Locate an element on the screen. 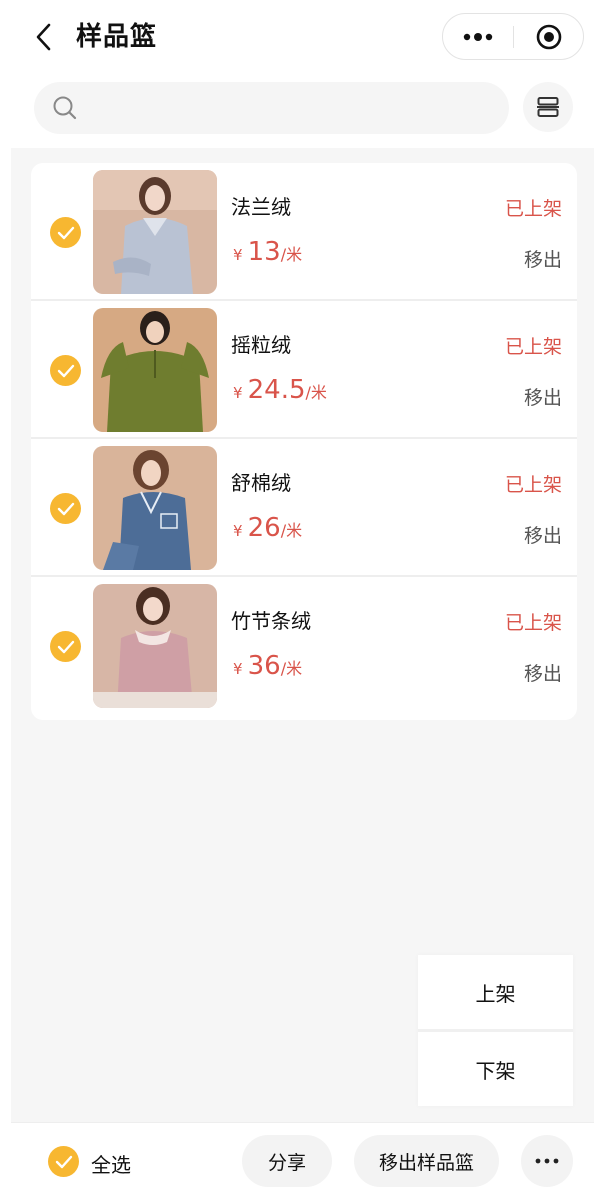  item-name: 摇粒绒 is located at coordinates (261, 345).